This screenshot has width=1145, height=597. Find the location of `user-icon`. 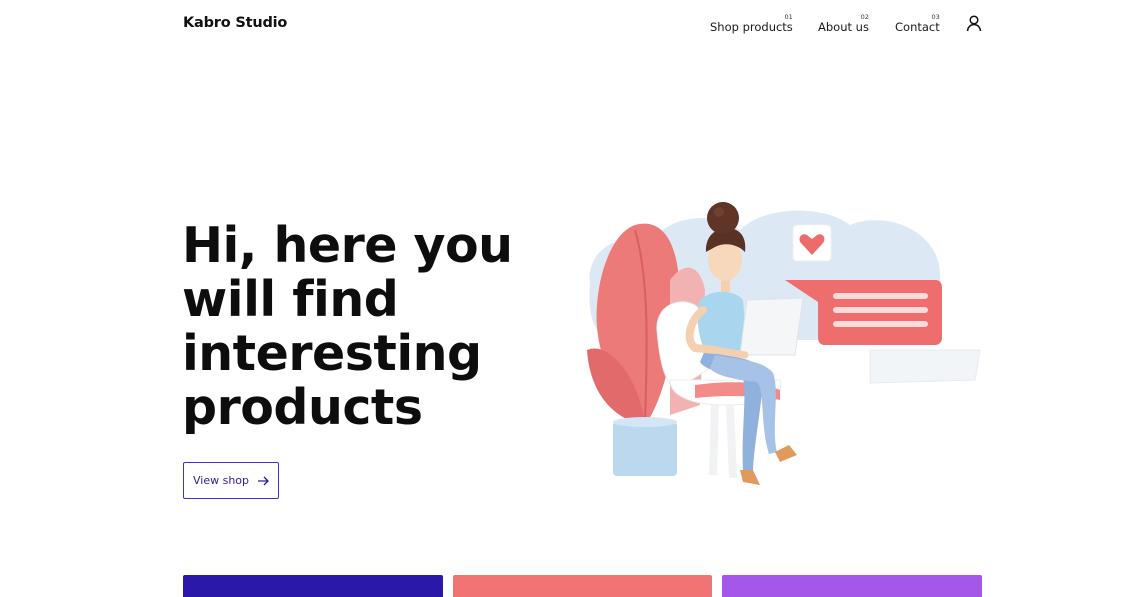

user-icon is located at coordinates (974, 23).